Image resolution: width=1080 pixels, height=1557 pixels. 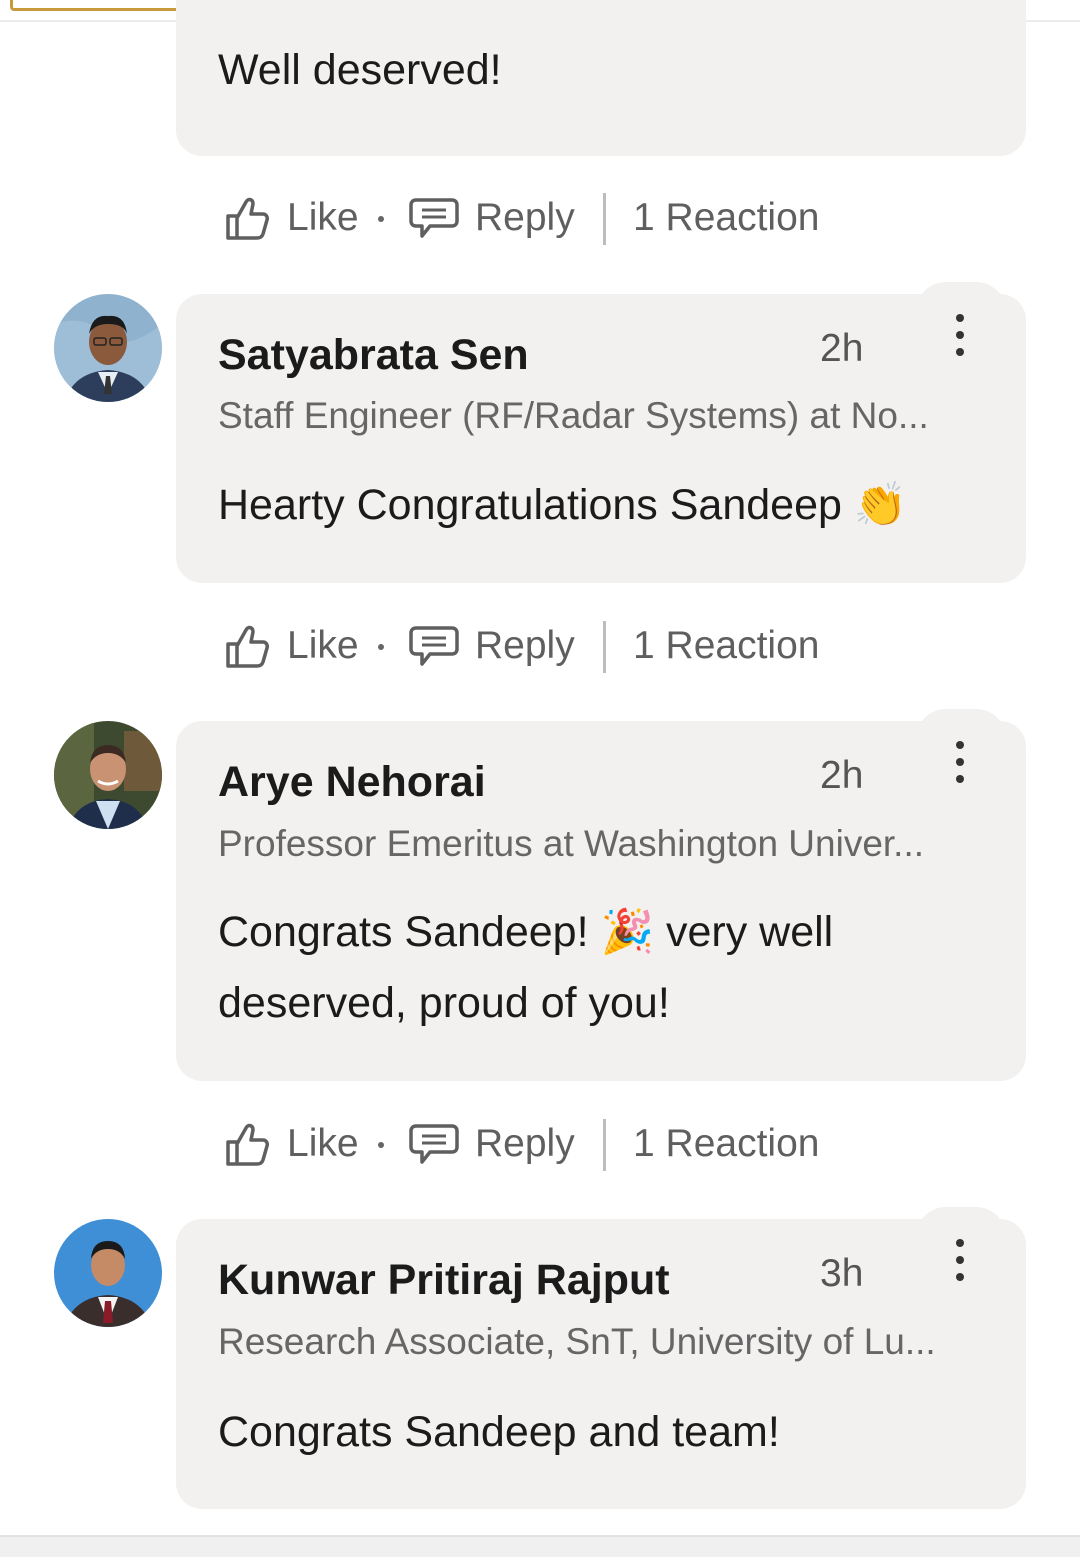 What do you see at coordinates (842, 1273) in the screenshot?
I see `comment-time: 3h` at bounding box center [842, 1273].